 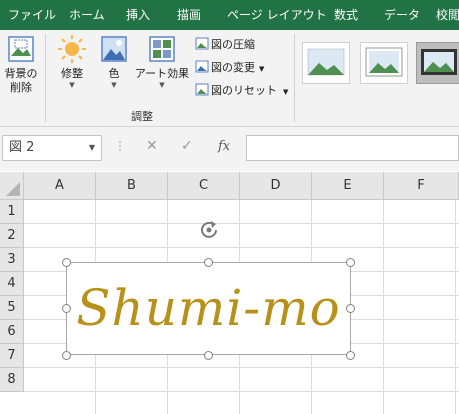 I want to click on corrections-button: 修整 ▼, so click(x=72, y=61).